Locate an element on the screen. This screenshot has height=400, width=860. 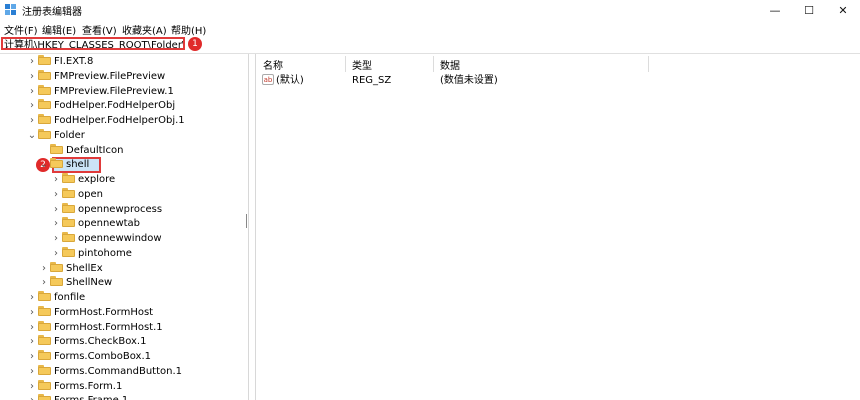
menu-view: 查看(V) is located at coordinates (99, 29).